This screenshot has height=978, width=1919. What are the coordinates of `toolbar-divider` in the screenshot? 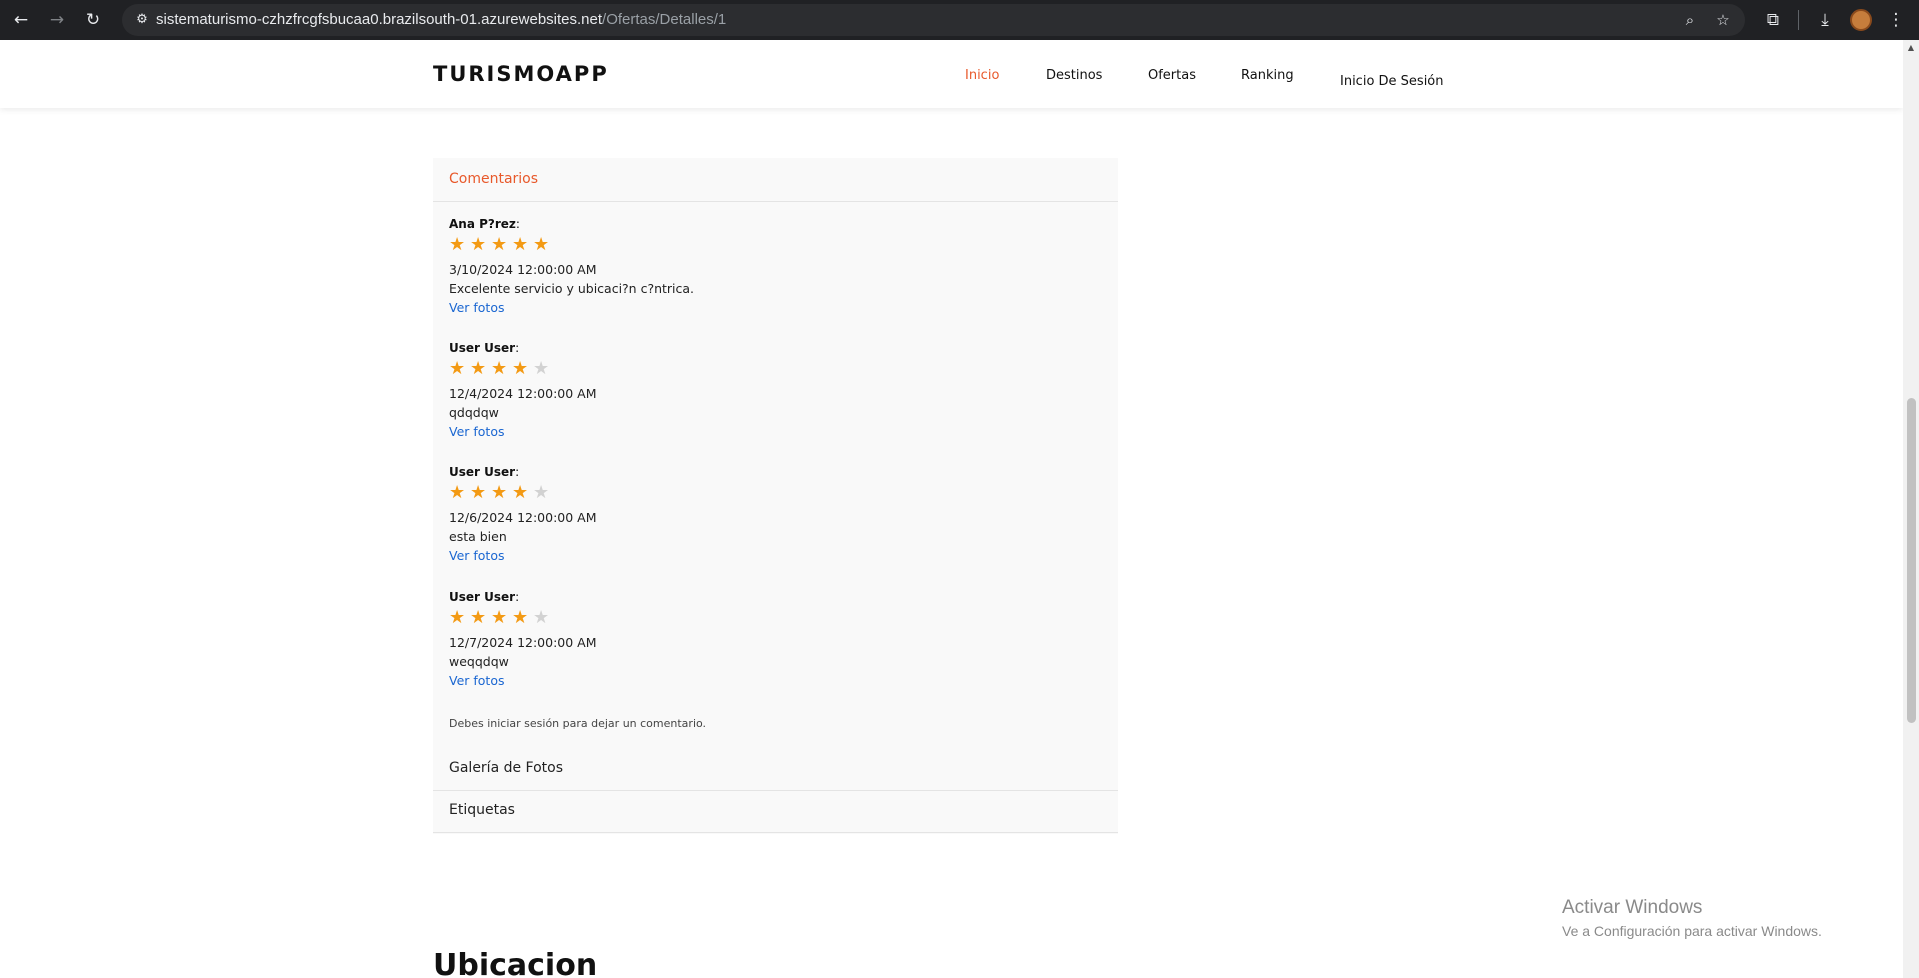 It's located at (1798, 20).